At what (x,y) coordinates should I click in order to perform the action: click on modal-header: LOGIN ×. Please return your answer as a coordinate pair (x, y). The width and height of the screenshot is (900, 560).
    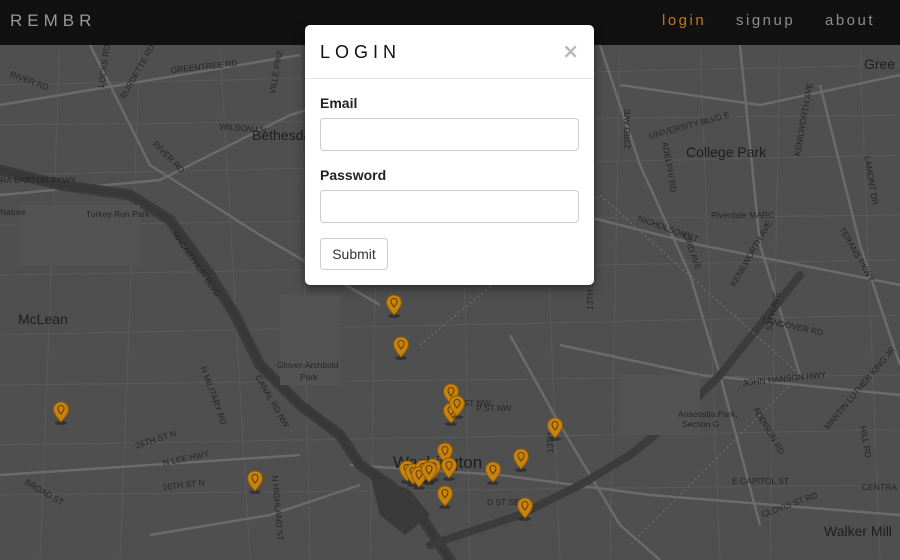
    Looking at the image, I should click on (449, 52).